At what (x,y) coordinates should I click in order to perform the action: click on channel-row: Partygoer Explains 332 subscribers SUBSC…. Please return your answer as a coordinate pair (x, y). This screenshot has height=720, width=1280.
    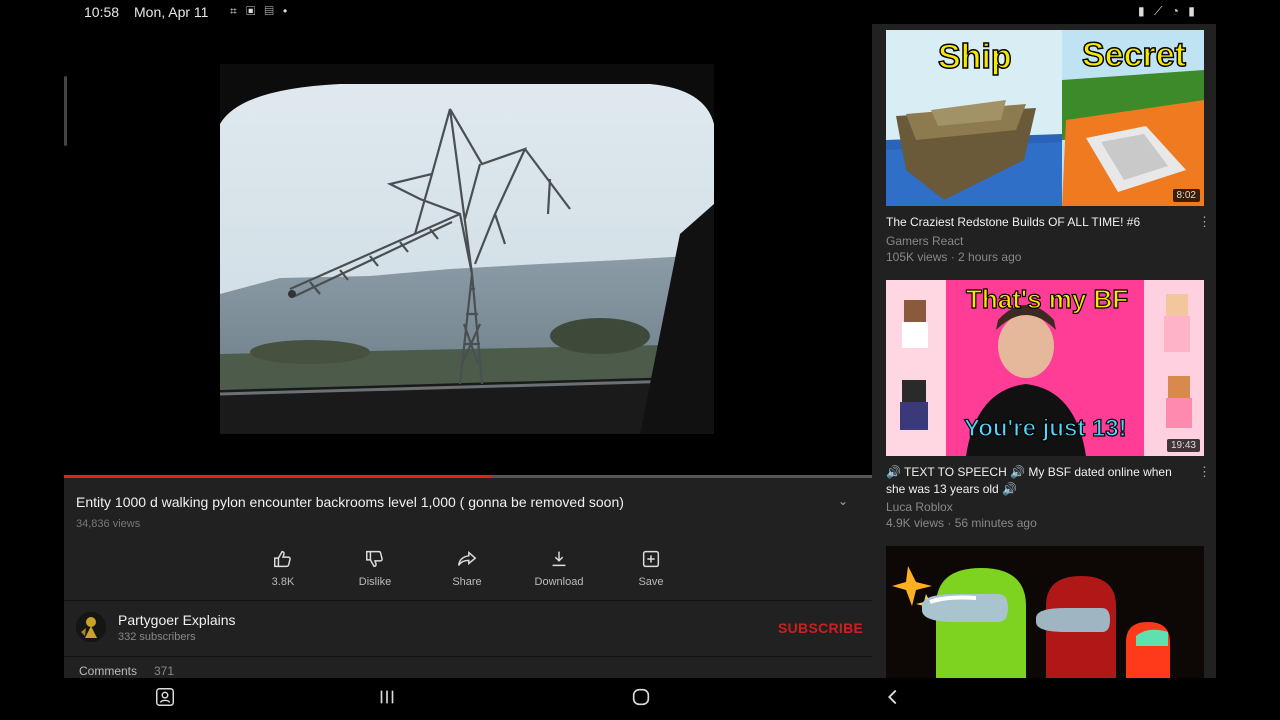
    Looking at the image, I should click on (468, 629).